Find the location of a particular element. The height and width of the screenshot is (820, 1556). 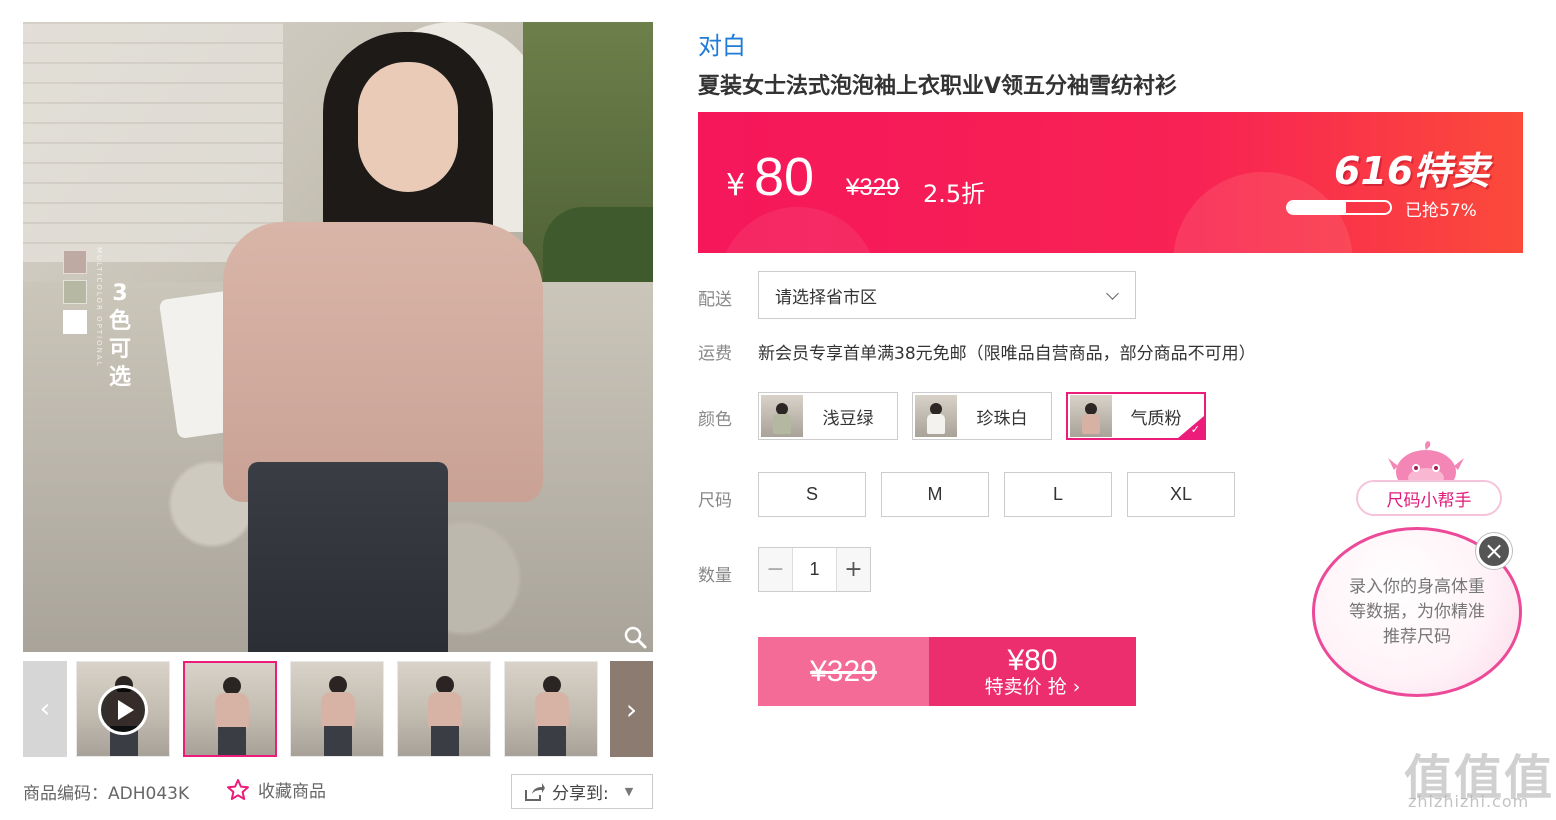

model-face is located at coordinates (408, 127).